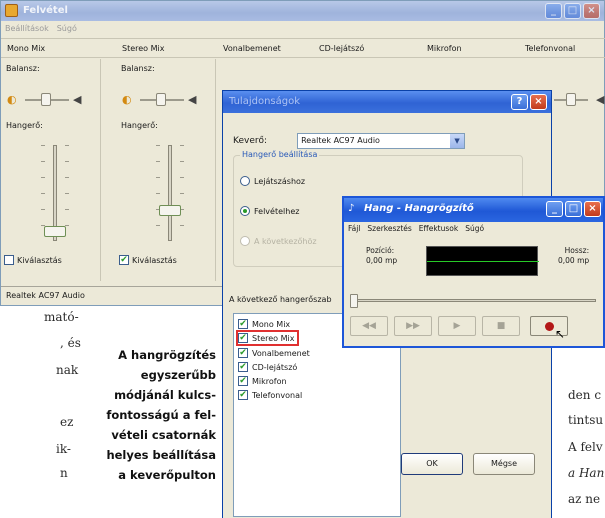 The width and height of the screenshot is (605, 518). I want to click on radio-other: A következőhöz, so click(278, 241).